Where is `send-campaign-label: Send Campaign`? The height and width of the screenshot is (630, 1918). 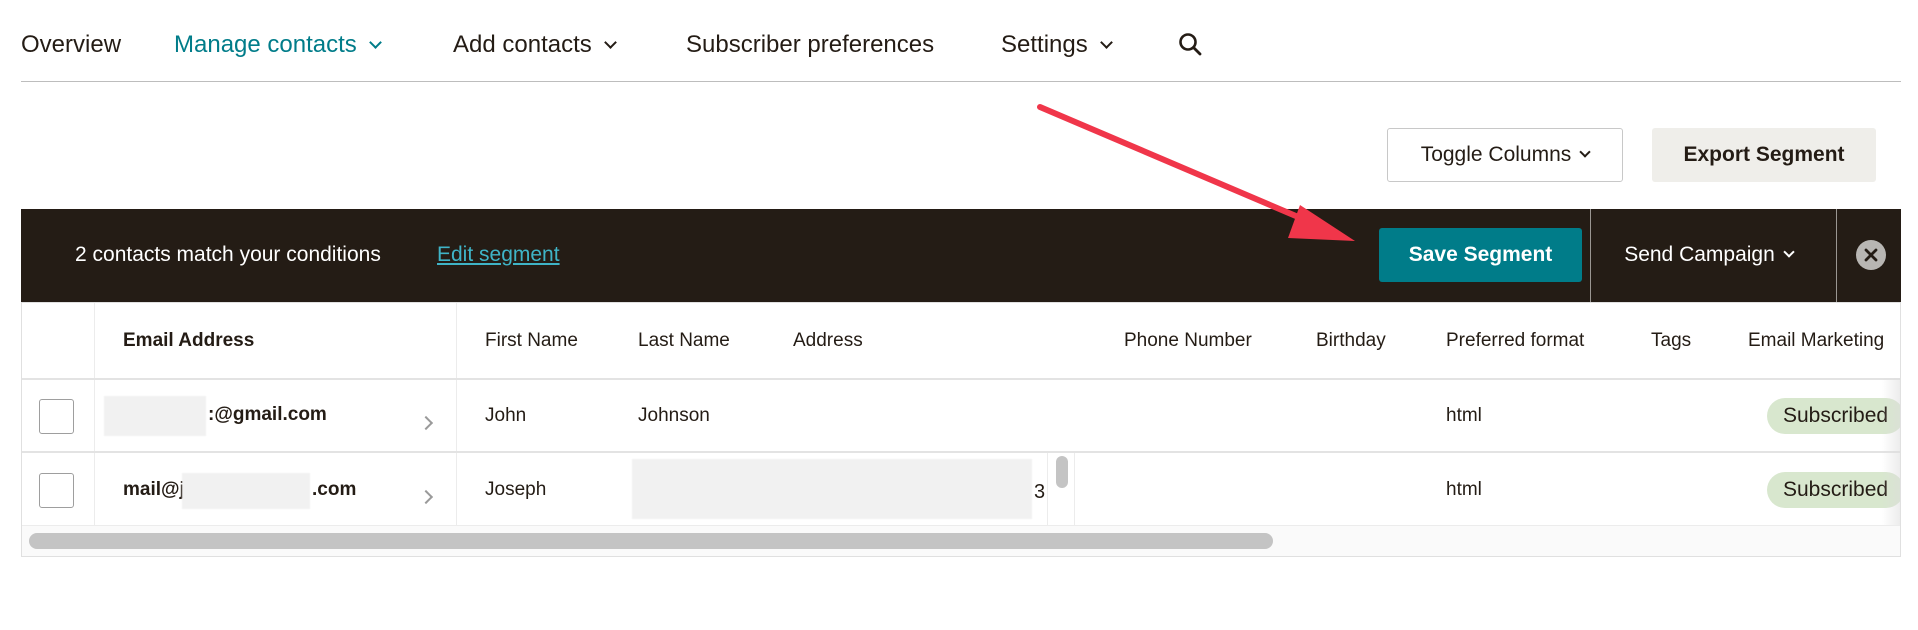
send-campaign-label: Send Campaign is located at coordinates (1699, 254).